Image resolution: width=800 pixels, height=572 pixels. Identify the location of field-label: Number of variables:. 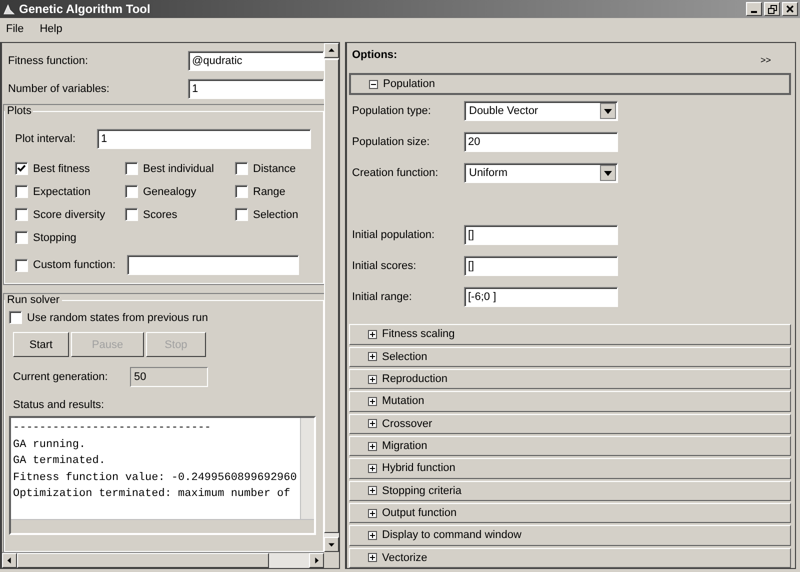
(59, 89).